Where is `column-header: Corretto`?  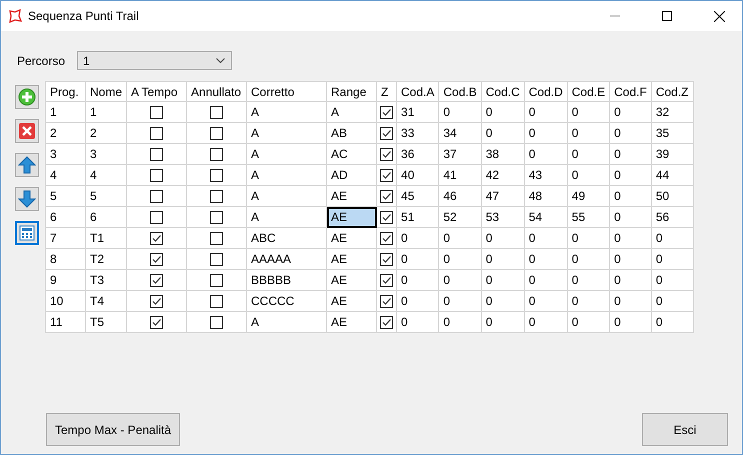
column-header: Corretto is located at coordinates (286, 92).